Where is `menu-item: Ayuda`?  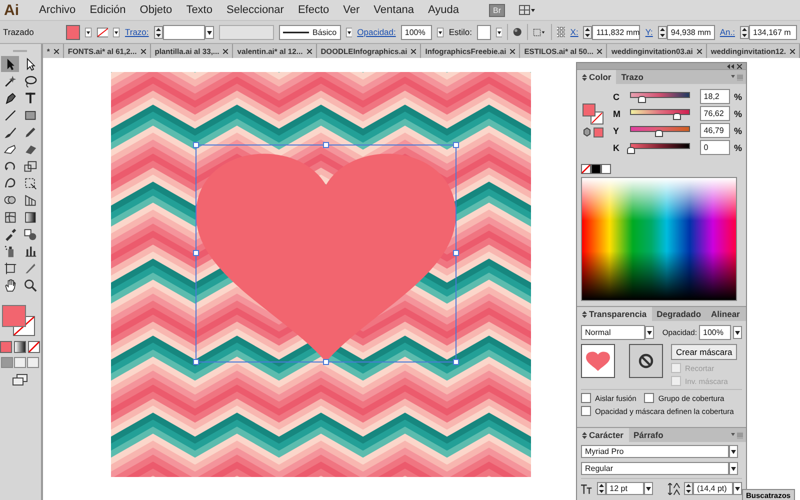
menu-item: Ayuda is located at coordinates (444, 10).